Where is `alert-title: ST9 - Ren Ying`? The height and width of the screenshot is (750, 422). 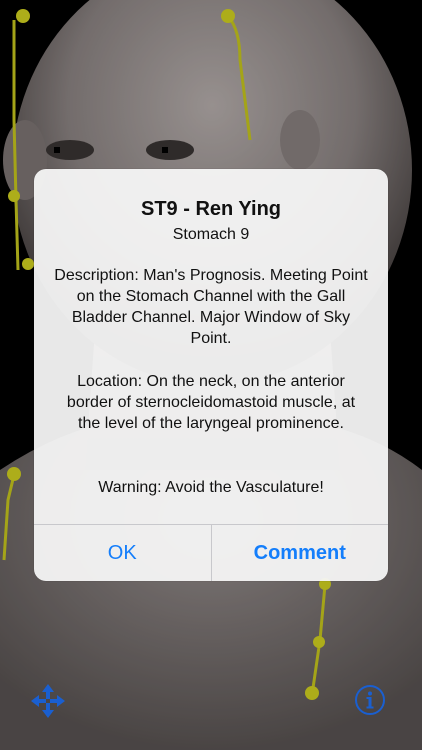 alert-title: ST9 - Ren Ying is located at coordinates (211, 209).